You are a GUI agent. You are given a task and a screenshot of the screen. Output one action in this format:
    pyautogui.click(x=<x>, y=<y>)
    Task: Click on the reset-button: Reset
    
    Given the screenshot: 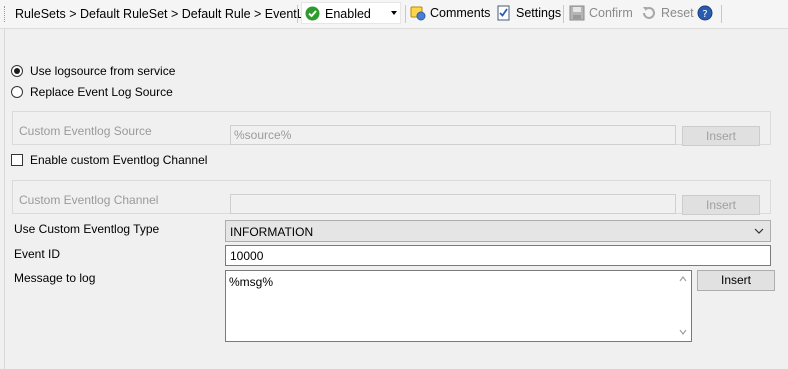 What is the action you would take?
    pyautogui.click(x=667, y=14)
    